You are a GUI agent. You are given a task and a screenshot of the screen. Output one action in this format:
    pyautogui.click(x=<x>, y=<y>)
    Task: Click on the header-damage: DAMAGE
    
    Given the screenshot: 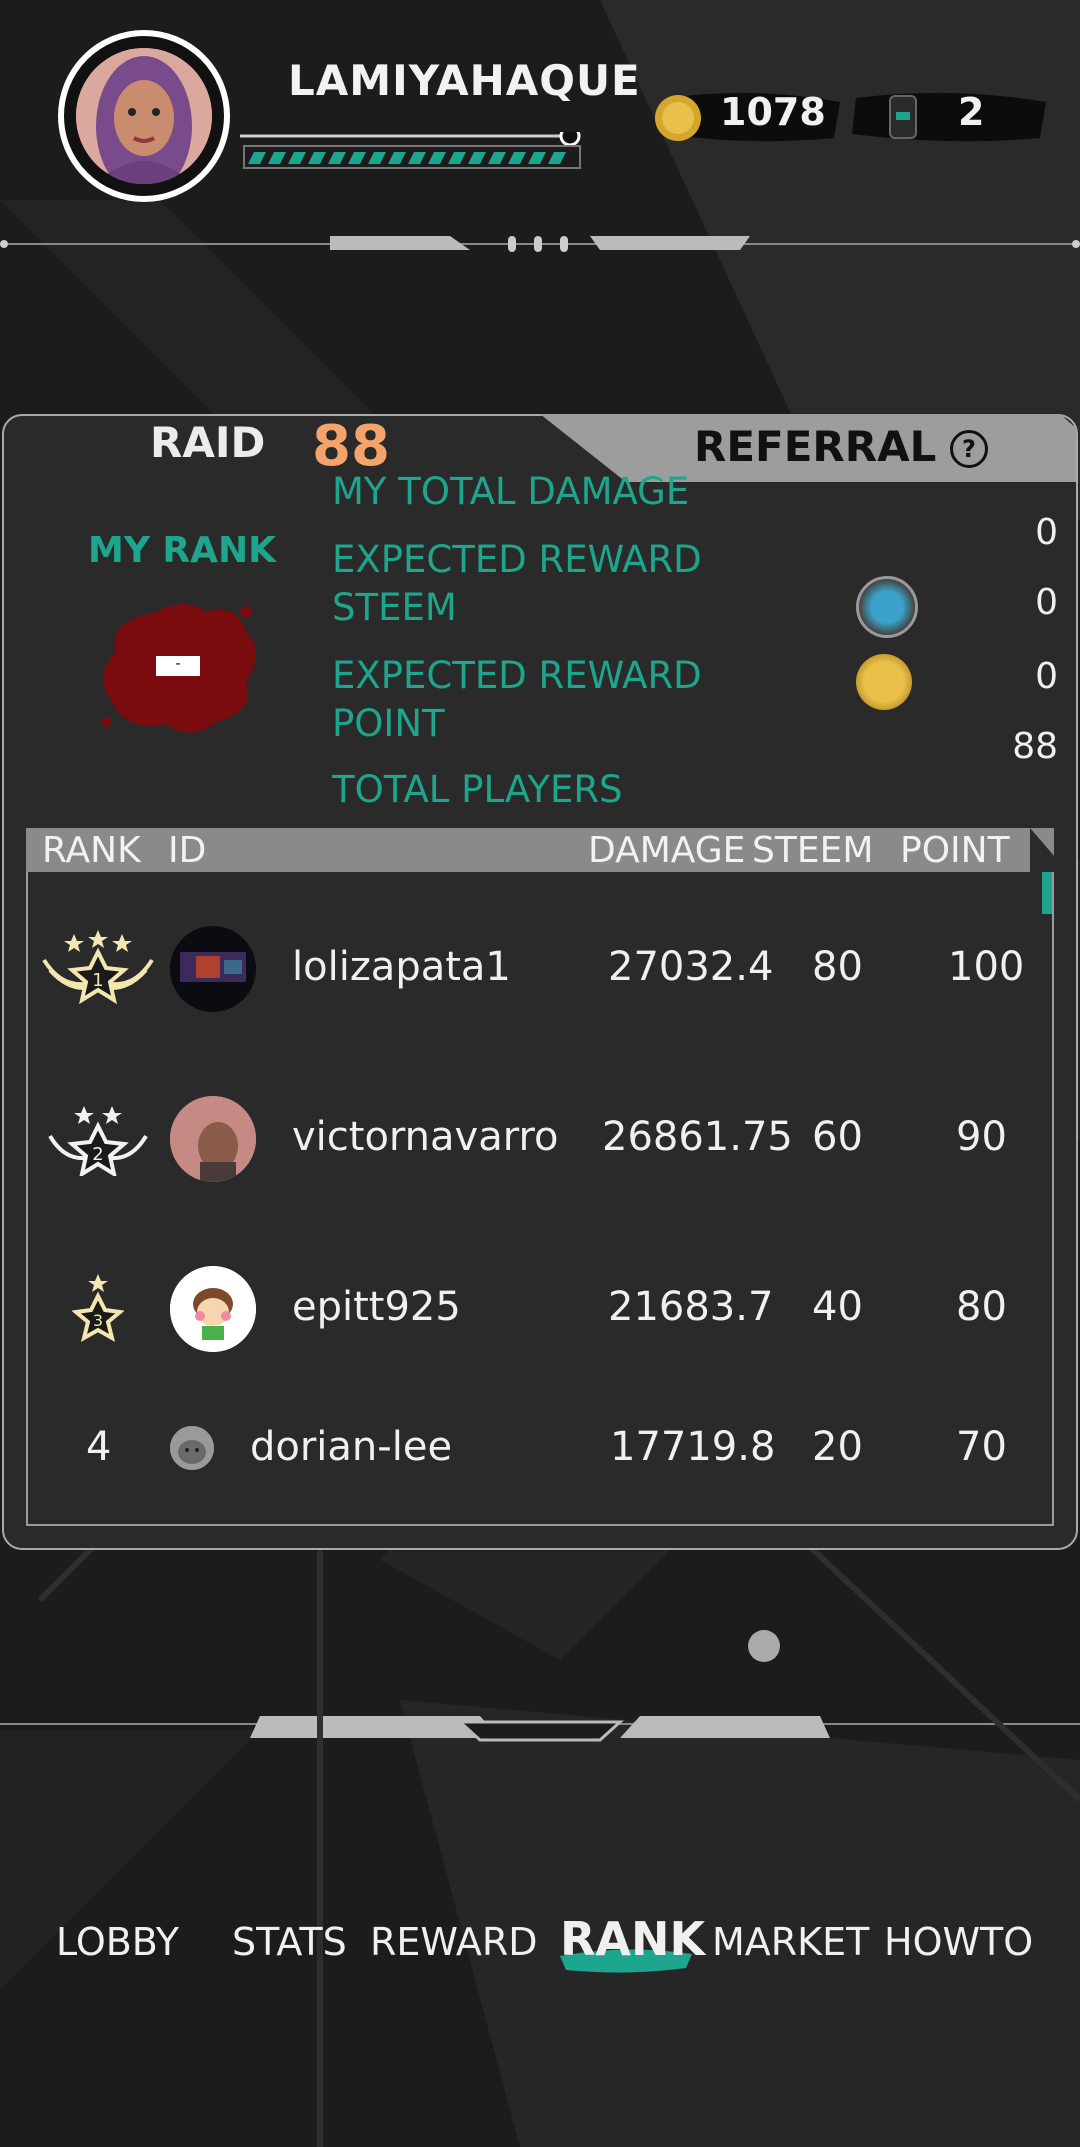 What is the action you would take?
    pyautogui.click(x=666, y=850)
    